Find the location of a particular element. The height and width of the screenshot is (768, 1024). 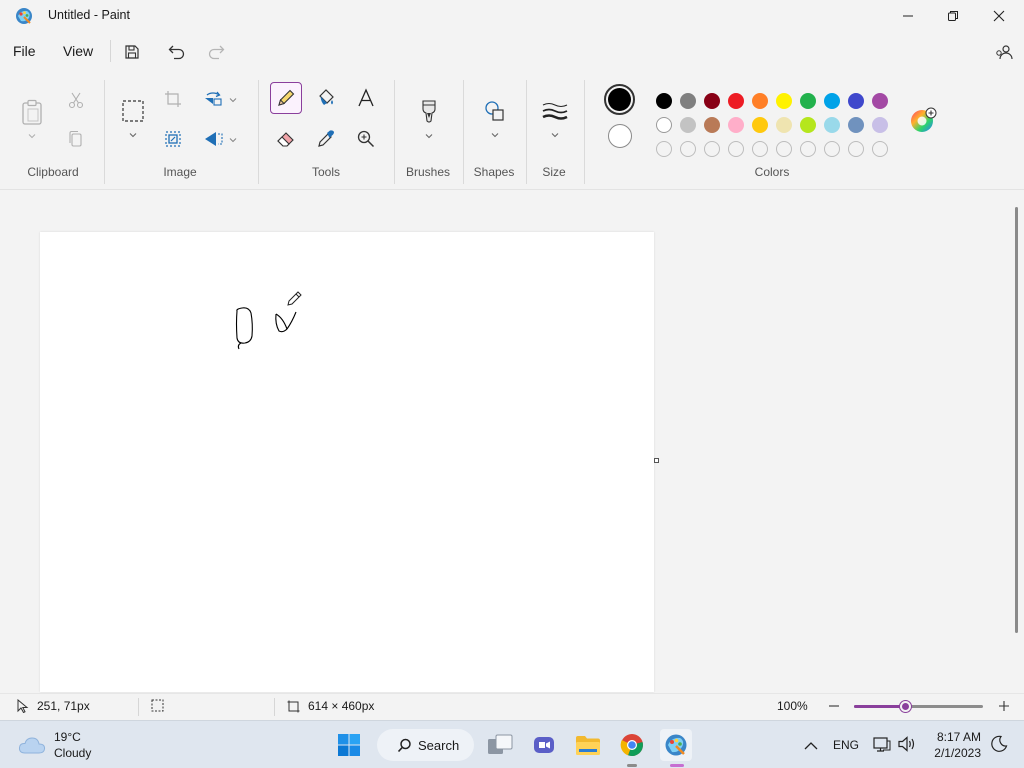

restore-button is located at coordinates (953, 16).